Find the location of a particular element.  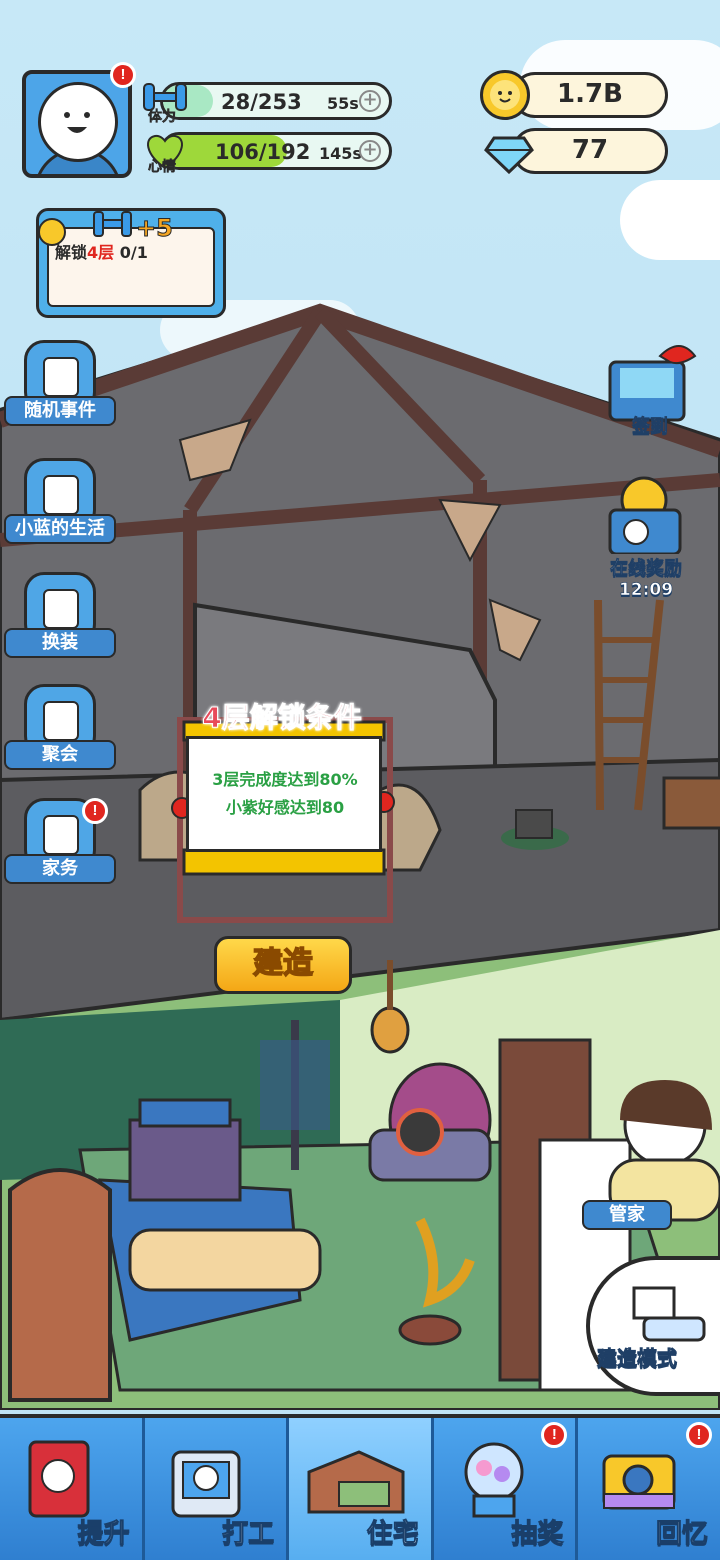

build-mode-button is located at coordinates (653, 1326).